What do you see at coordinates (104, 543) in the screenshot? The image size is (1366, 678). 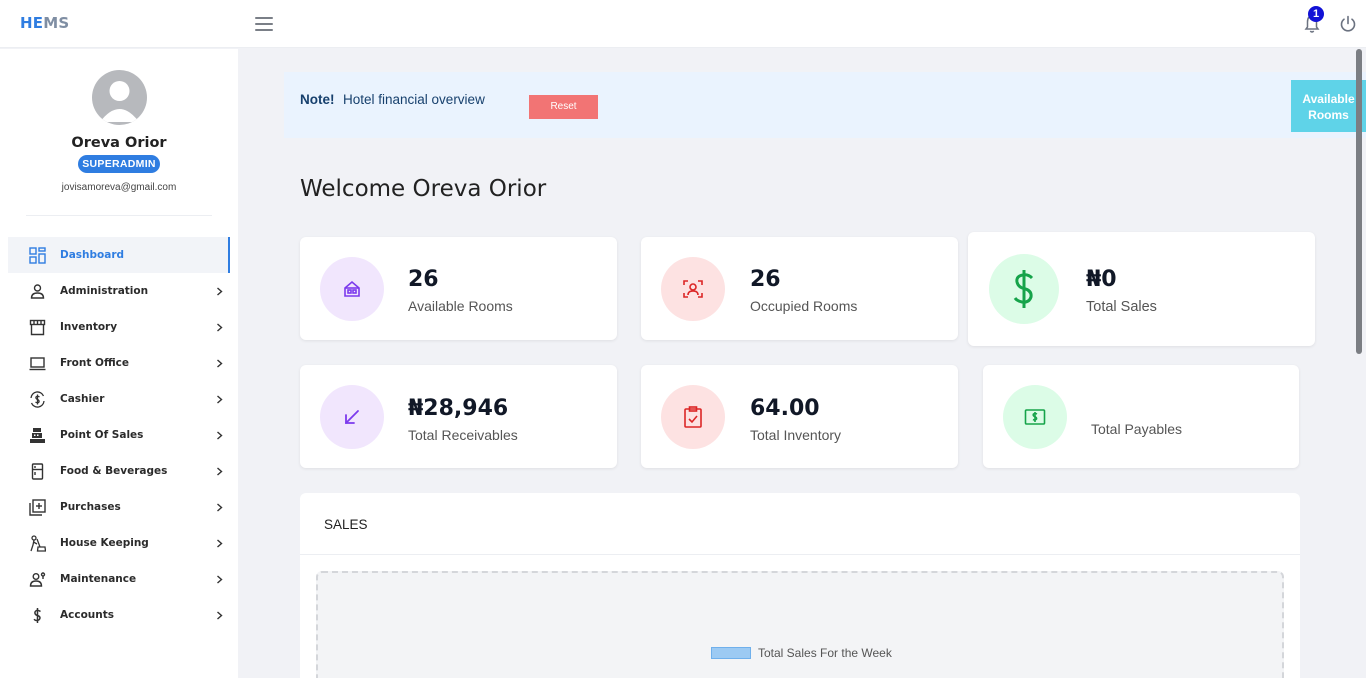 I see `sidebar-item-label: House Keeping` at bounding box center [104, 543].